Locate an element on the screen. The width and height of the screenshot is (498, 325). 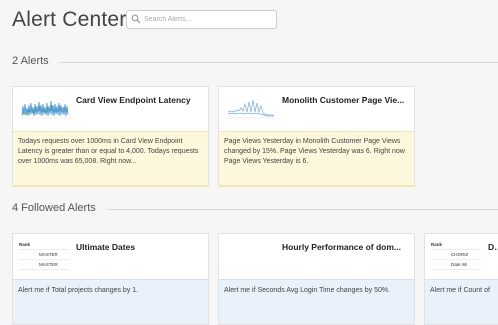
table-thumbnail: Rank CHORIZ Date Wi is located at coordinates (456, 255).